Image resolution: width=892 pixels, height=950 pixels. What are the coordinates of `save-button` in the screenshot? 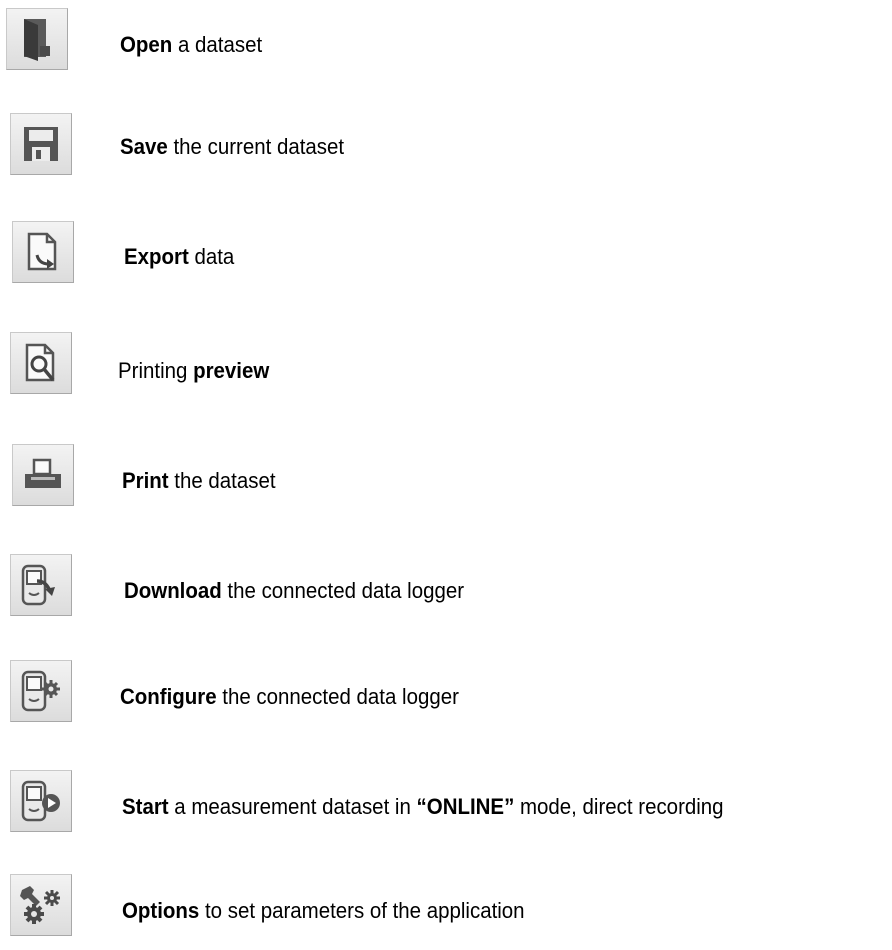 It's located at (41, 144).